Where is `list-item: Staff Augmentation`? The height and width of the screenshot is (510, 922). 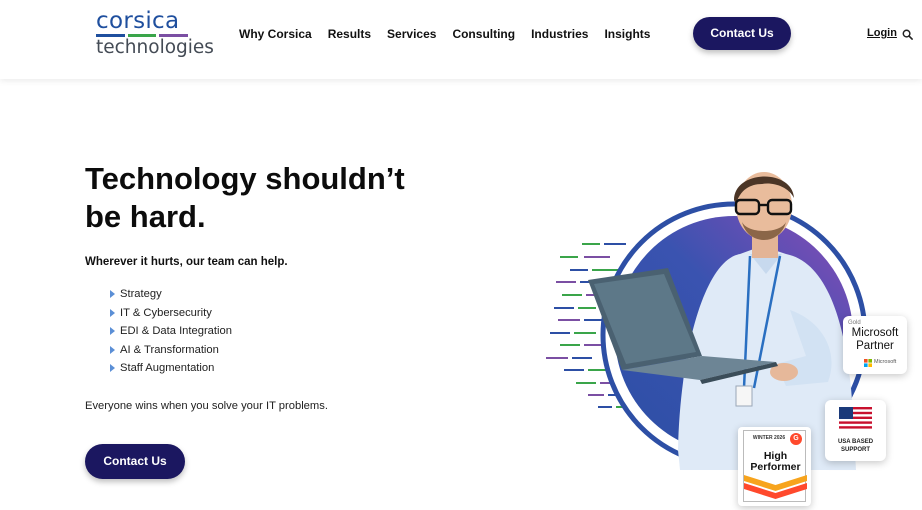 list-item: Staff Augmentation is located at coordinates (170, 370).